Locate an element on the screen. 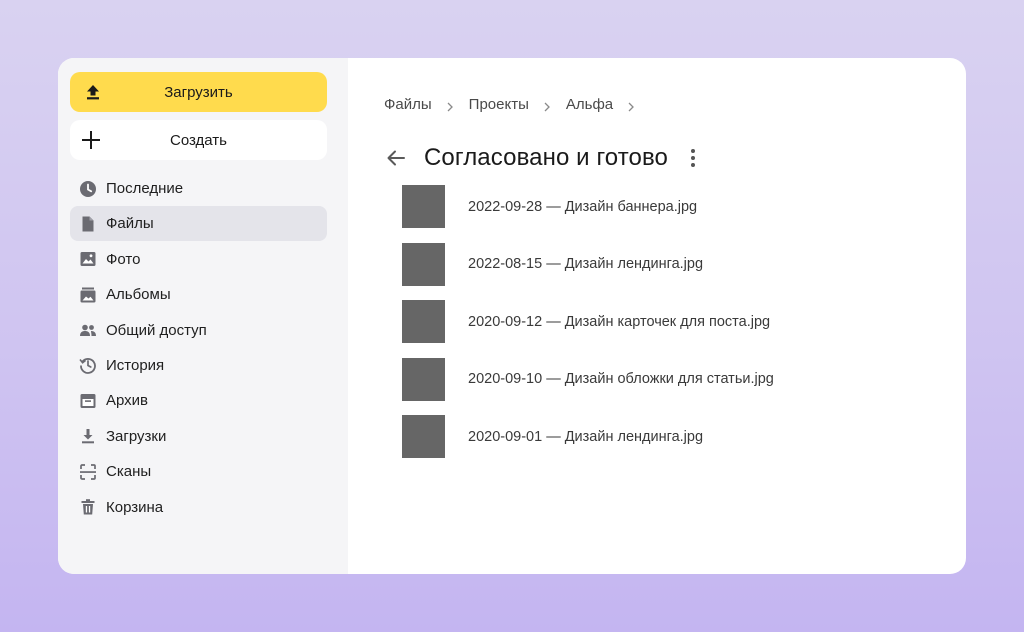 The width and height of the screenshot is (1024, 632). sidebar-item-archive: Архив is located at coordinates (198, 400).